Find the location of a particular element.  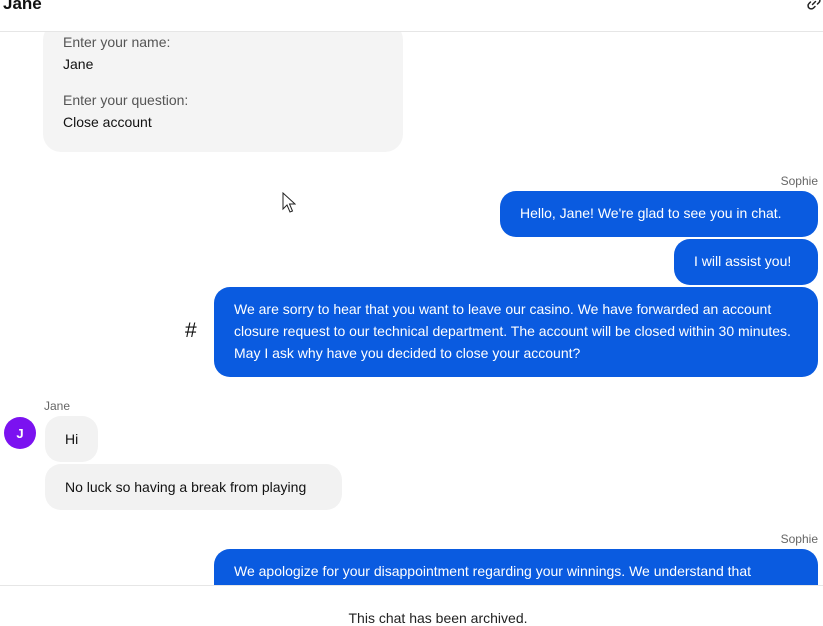

hash-symbol: # is located at coordinates (191, 330).